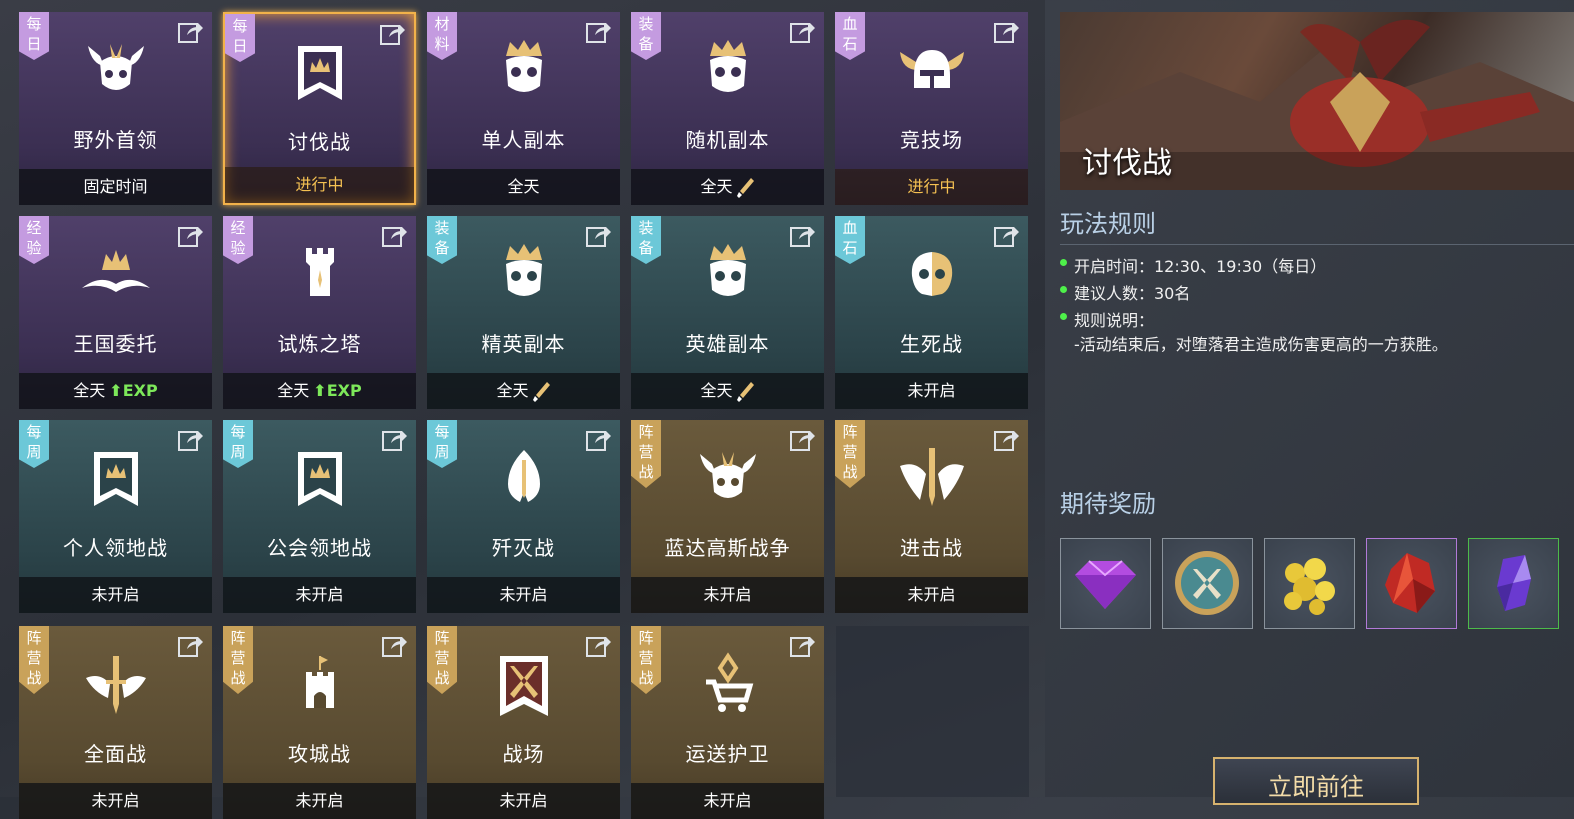 This screenshot has width=1574, height=819. I want to click on tower-icon, so click(319, 272).